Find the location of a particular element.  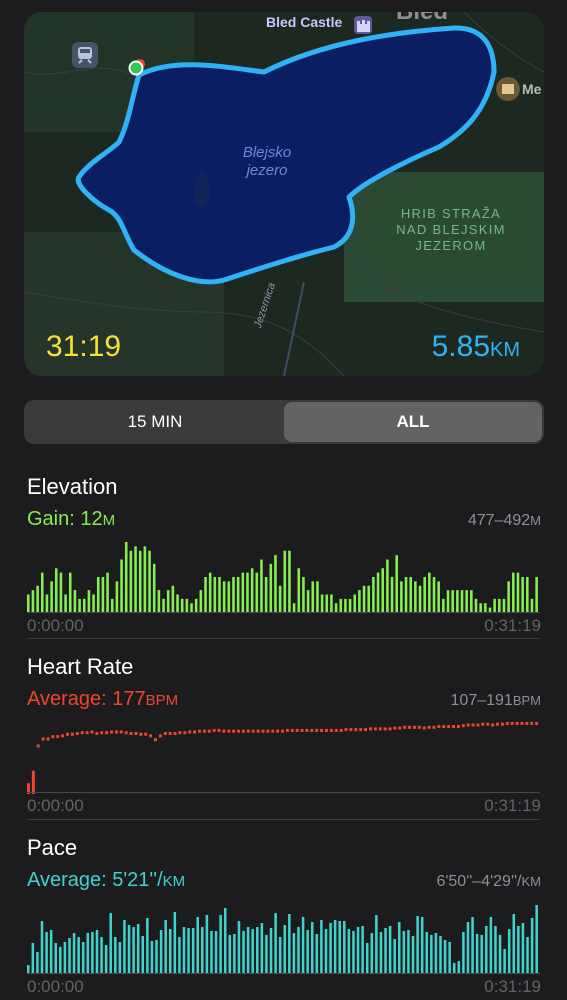

time-range-segmented-control: 15 MIN ALL is located at coordinates (284, 422).